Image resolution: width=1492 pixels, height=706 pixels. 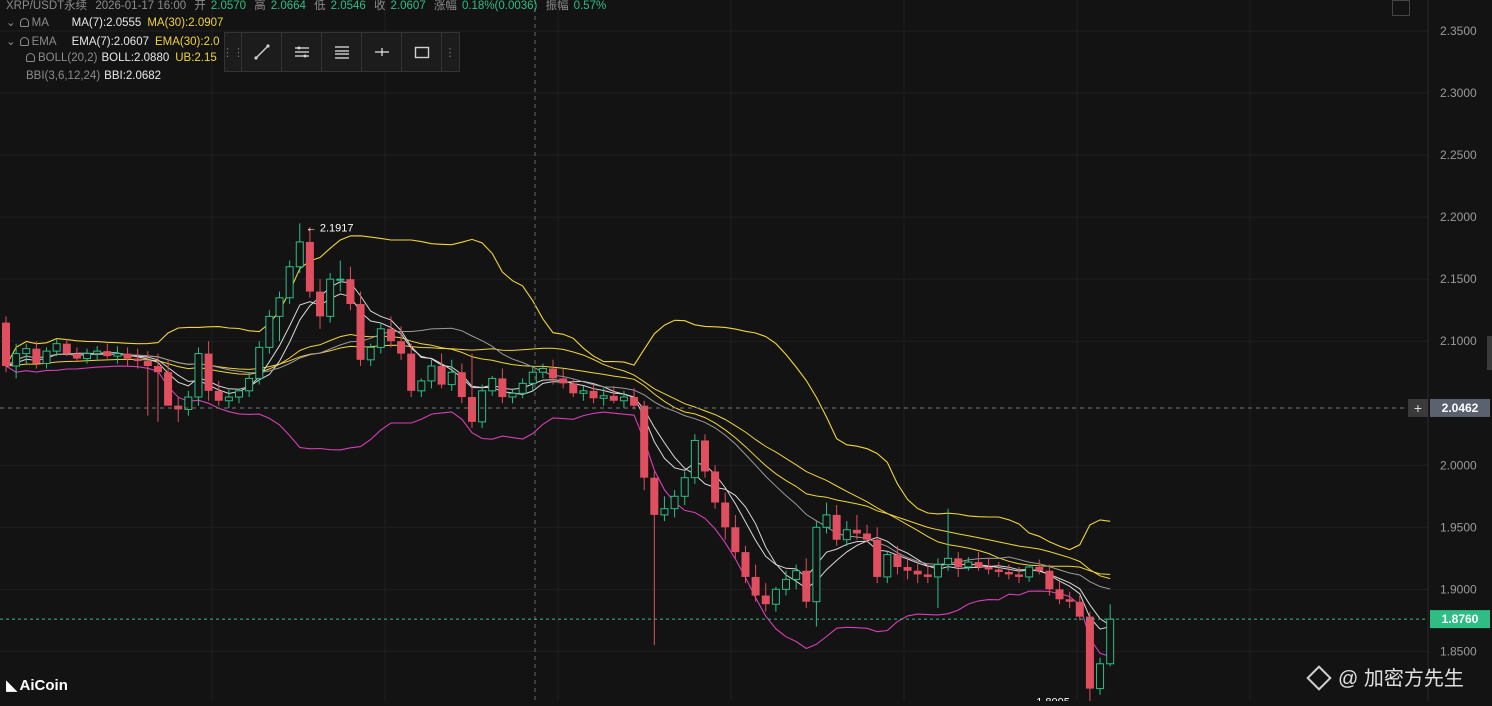 What do you see at coordinates (1458, 217) in the screenshot?
I see `y-tick-label: 2.2000` at bounding box center [1458, 217].